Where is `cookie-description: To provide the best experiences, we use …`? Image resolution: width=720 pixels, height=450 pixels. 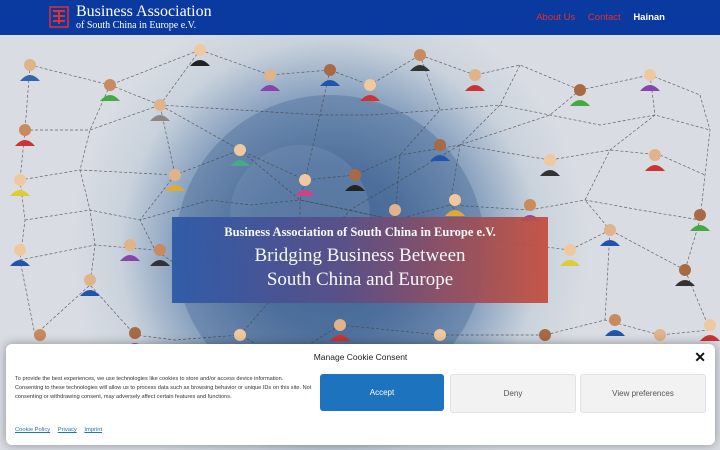 cookie-description: To provide the best experiences, we use … is located at coordinates (163, 388).